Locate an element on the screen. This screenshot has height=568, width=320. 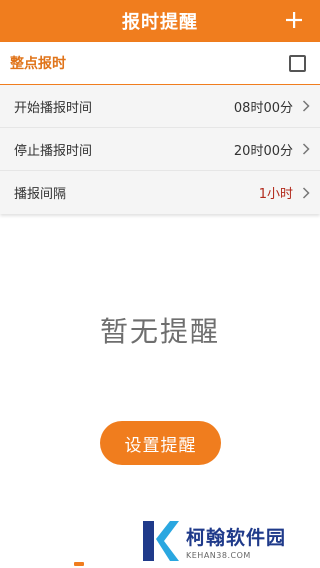
kehan-logo-icon is located at coordinates (161, 541).